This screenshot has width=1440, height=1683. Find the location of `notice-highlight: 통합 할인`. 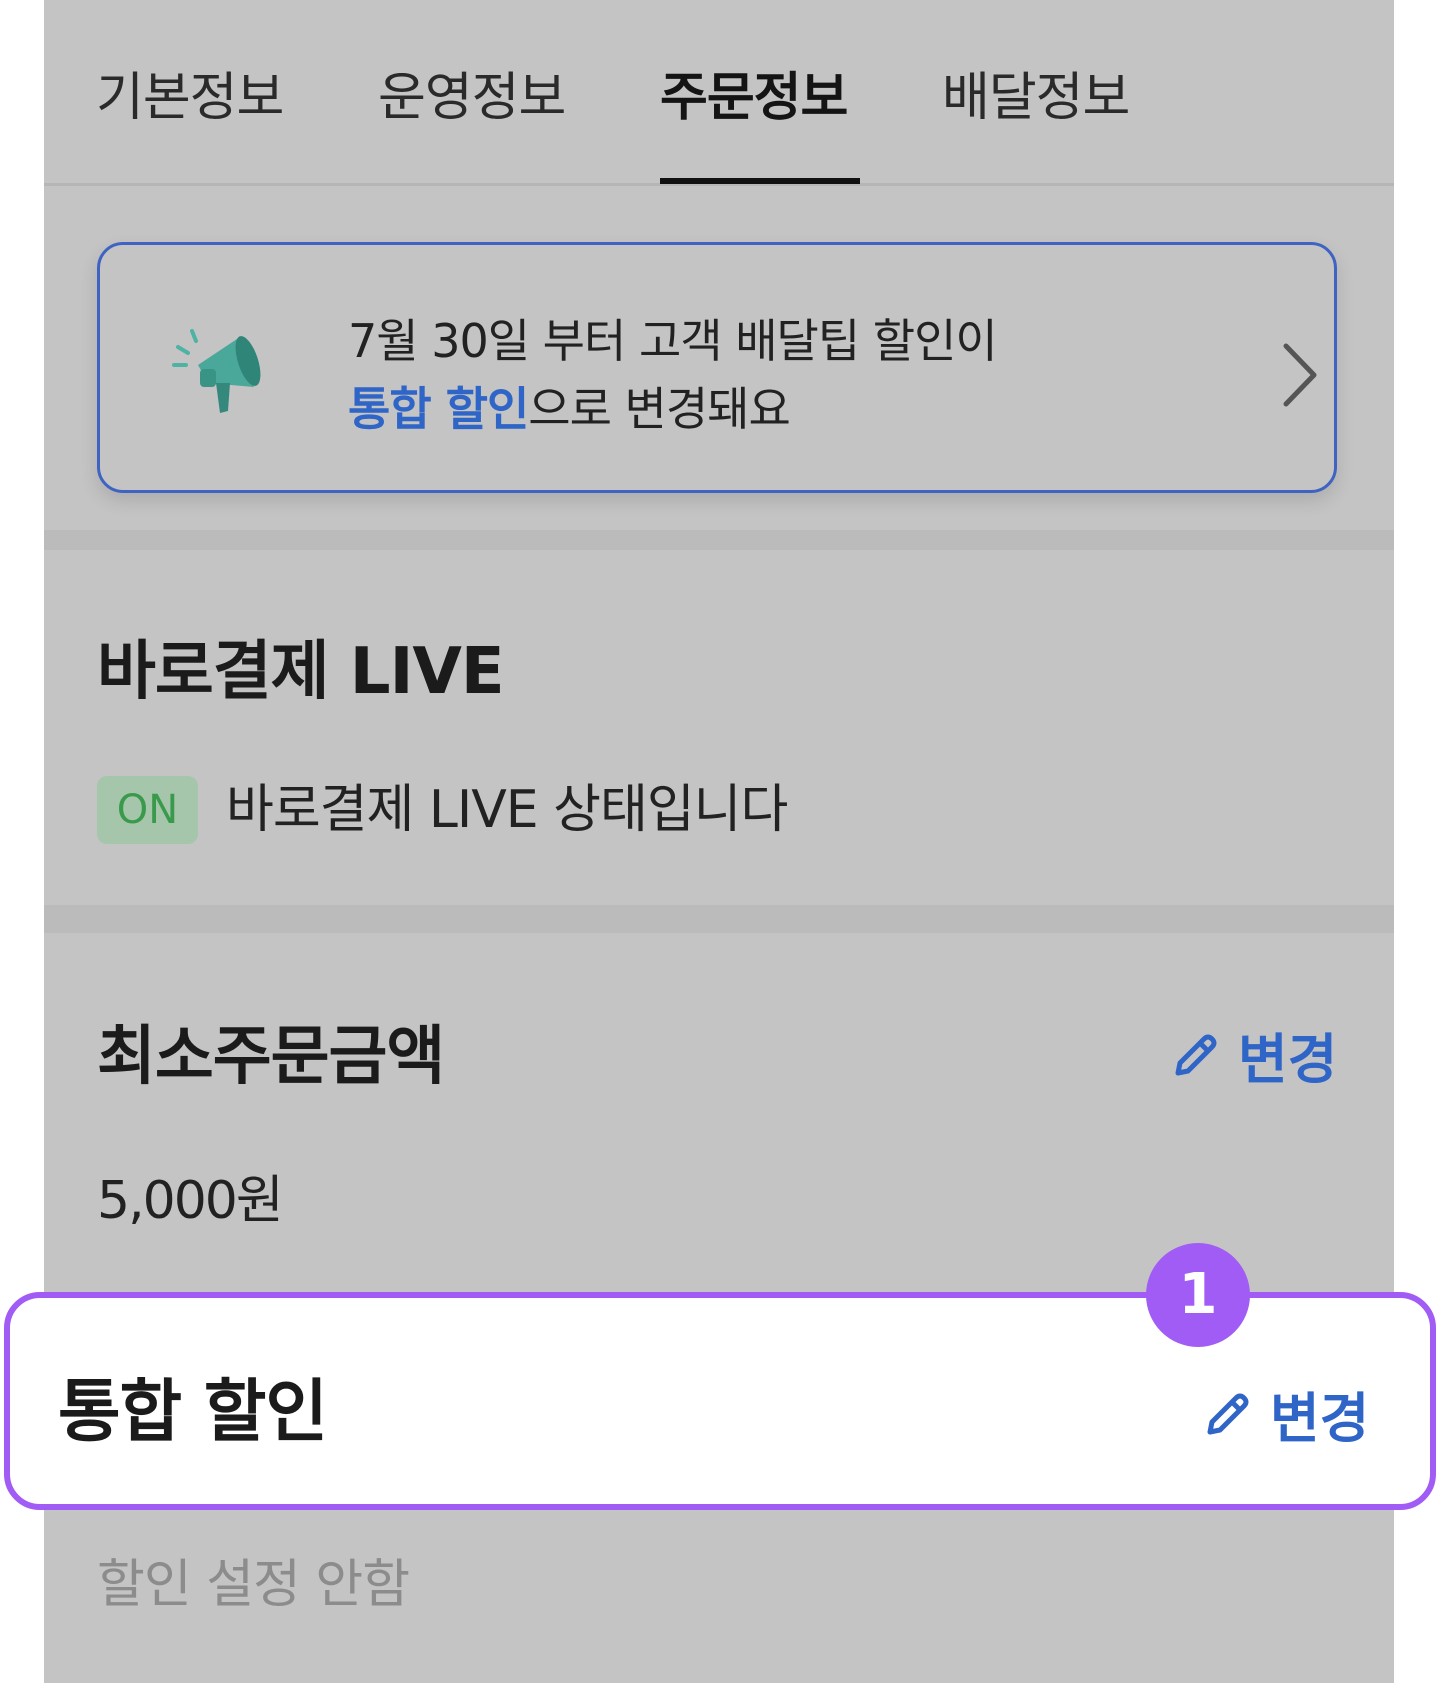

notice-highlight: 통합 할인 is located at coordinates (438, 409).